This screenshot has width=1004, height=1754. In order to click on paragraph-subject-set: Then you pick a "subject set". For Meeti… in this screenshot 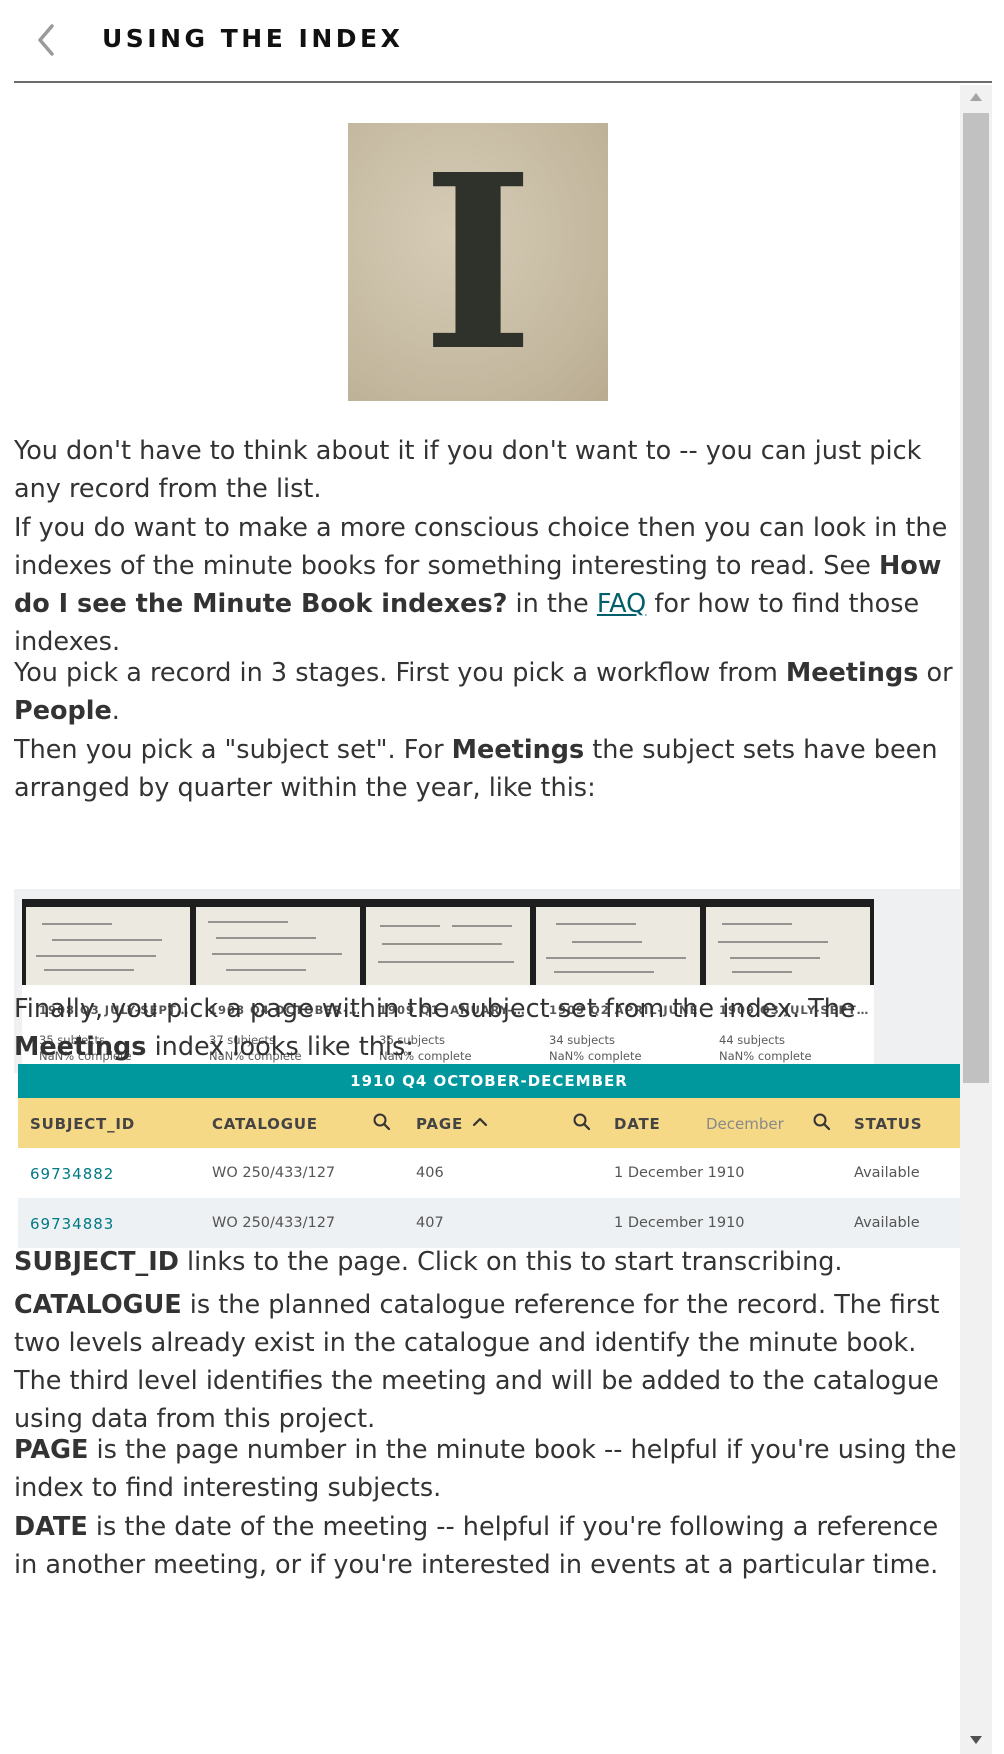, I will do `click(489, 769)`.